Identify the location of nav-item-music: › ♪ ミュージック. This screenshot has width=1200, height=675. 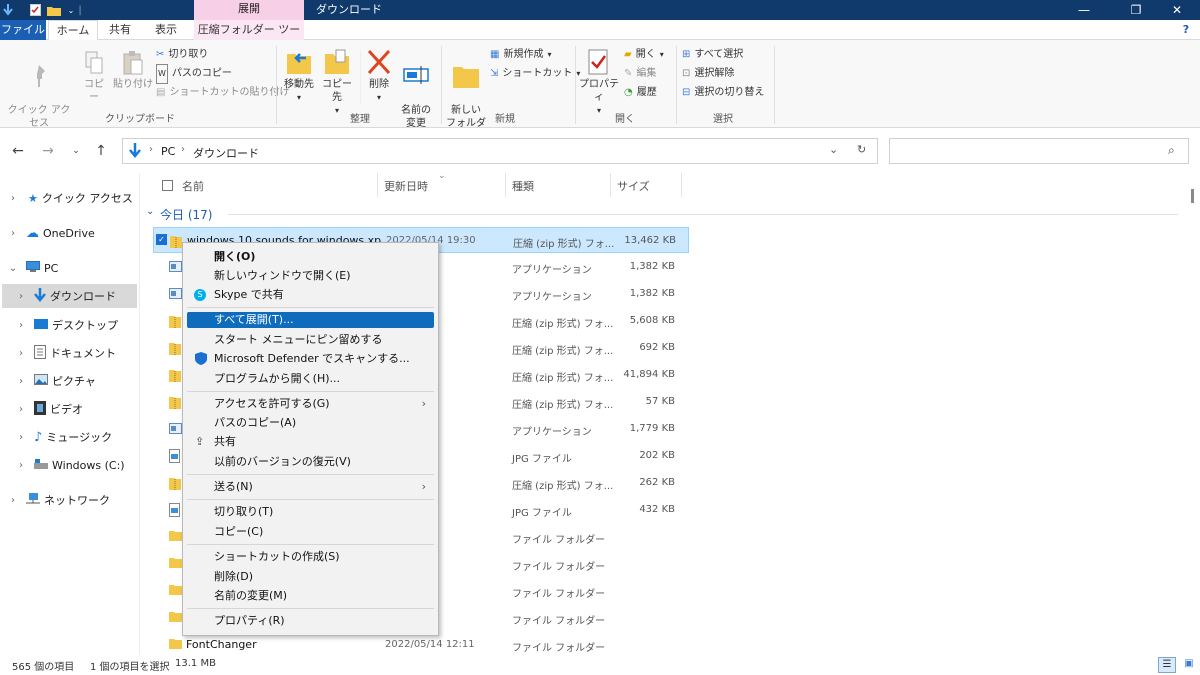
(69, 437).